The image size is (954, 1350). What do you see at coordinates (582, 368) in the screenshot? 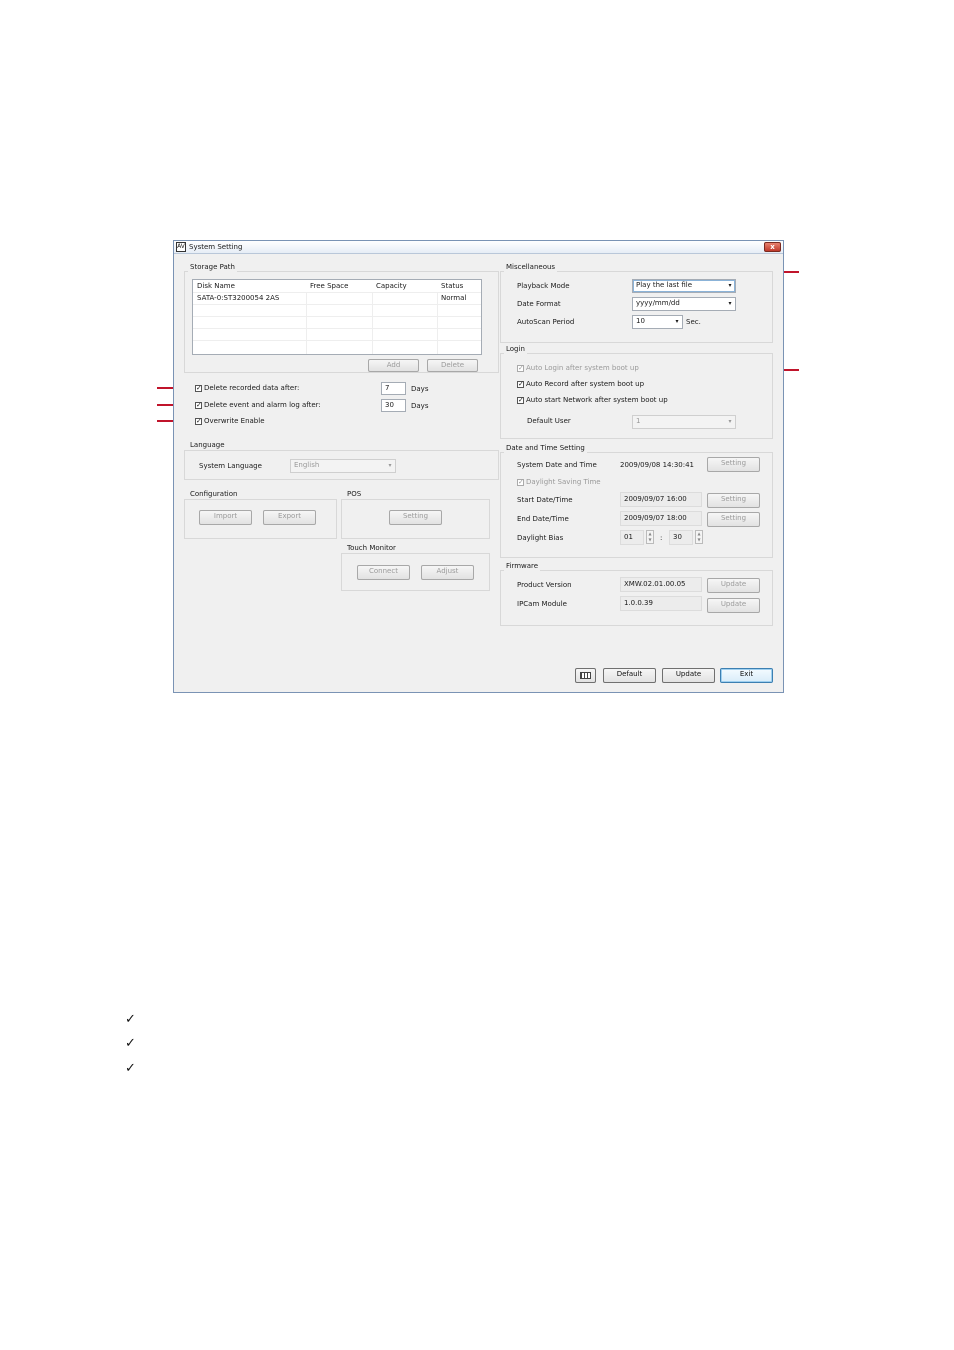
I see `auto-login-label: Auto Login after system boot up` at bounding box center [582, 368].